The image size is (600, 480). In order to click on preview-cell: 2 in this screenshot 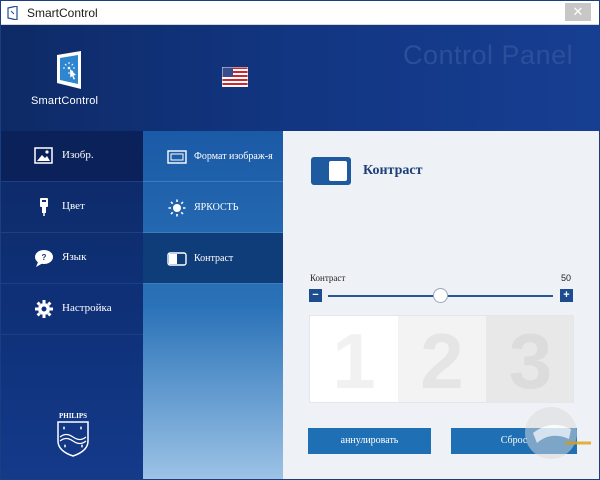, I will do `click(442, 359)`.